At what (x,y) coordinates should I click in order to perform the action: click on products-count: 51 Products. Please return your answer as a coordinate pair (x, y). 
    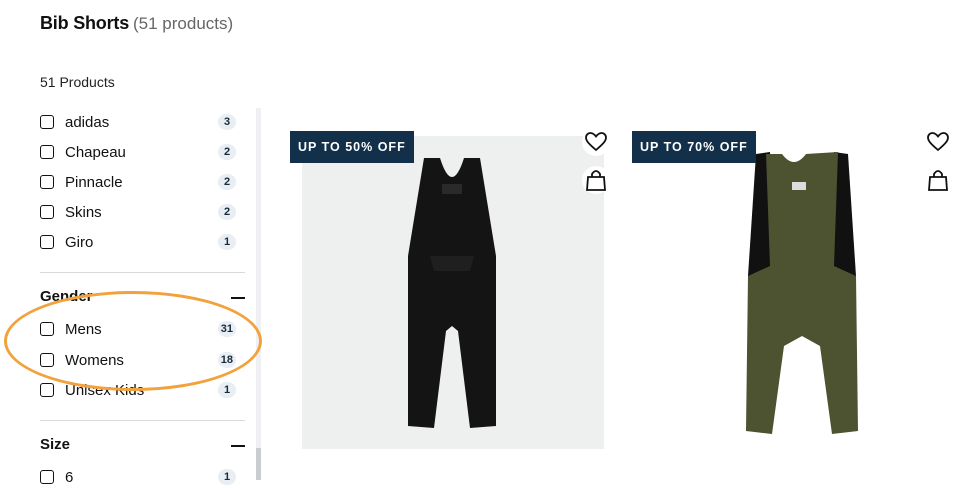
    Looking at the image, I should click on (77, 82).